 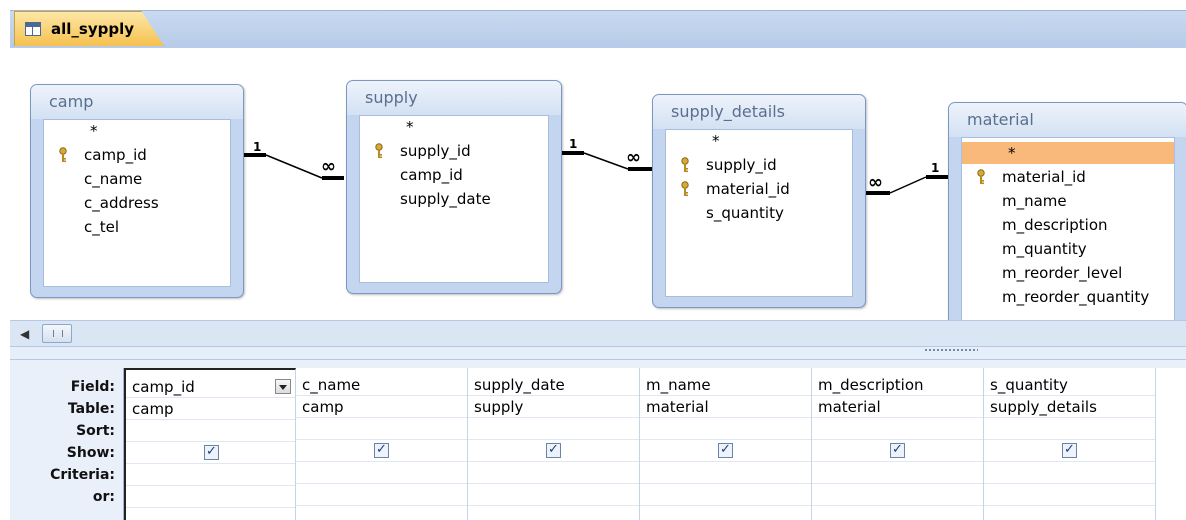 I want to click on relationship-supply-details: 1 ∞, so click(x=607, y=154).